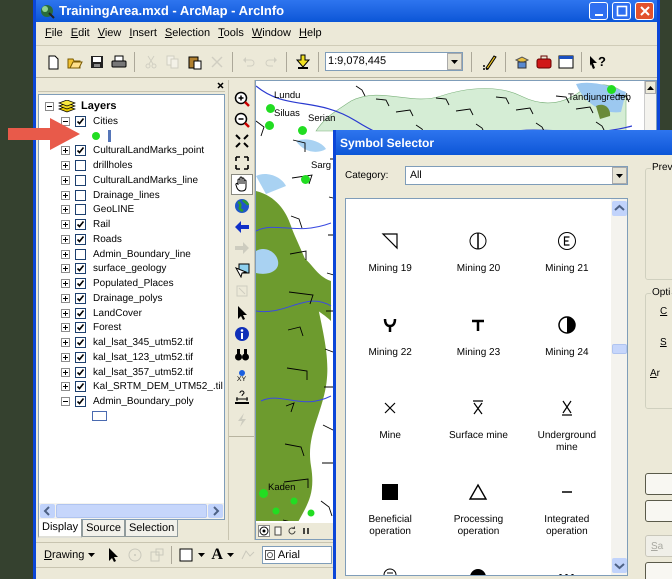  What do you see at coordinates (54, 33) in the screenshot?
I see `menu-item: File` at bounding box center [54, 33].